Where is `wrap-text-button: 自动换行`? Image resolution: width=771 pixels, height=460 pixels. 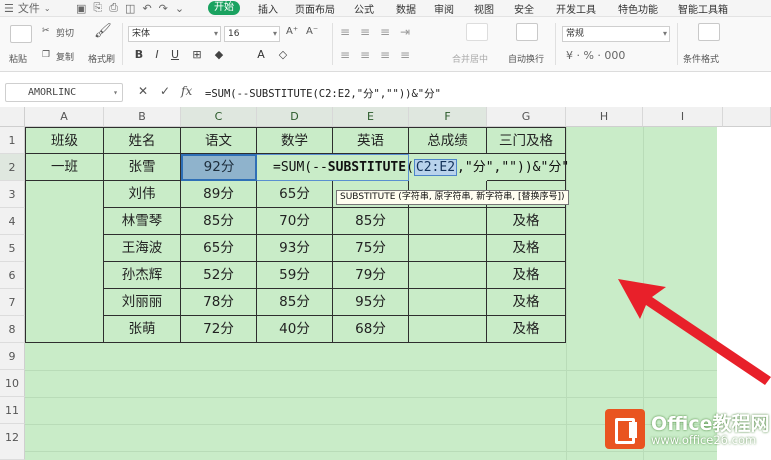 wrap-text-button: 自动换行 is located at coordinates (526, 58).